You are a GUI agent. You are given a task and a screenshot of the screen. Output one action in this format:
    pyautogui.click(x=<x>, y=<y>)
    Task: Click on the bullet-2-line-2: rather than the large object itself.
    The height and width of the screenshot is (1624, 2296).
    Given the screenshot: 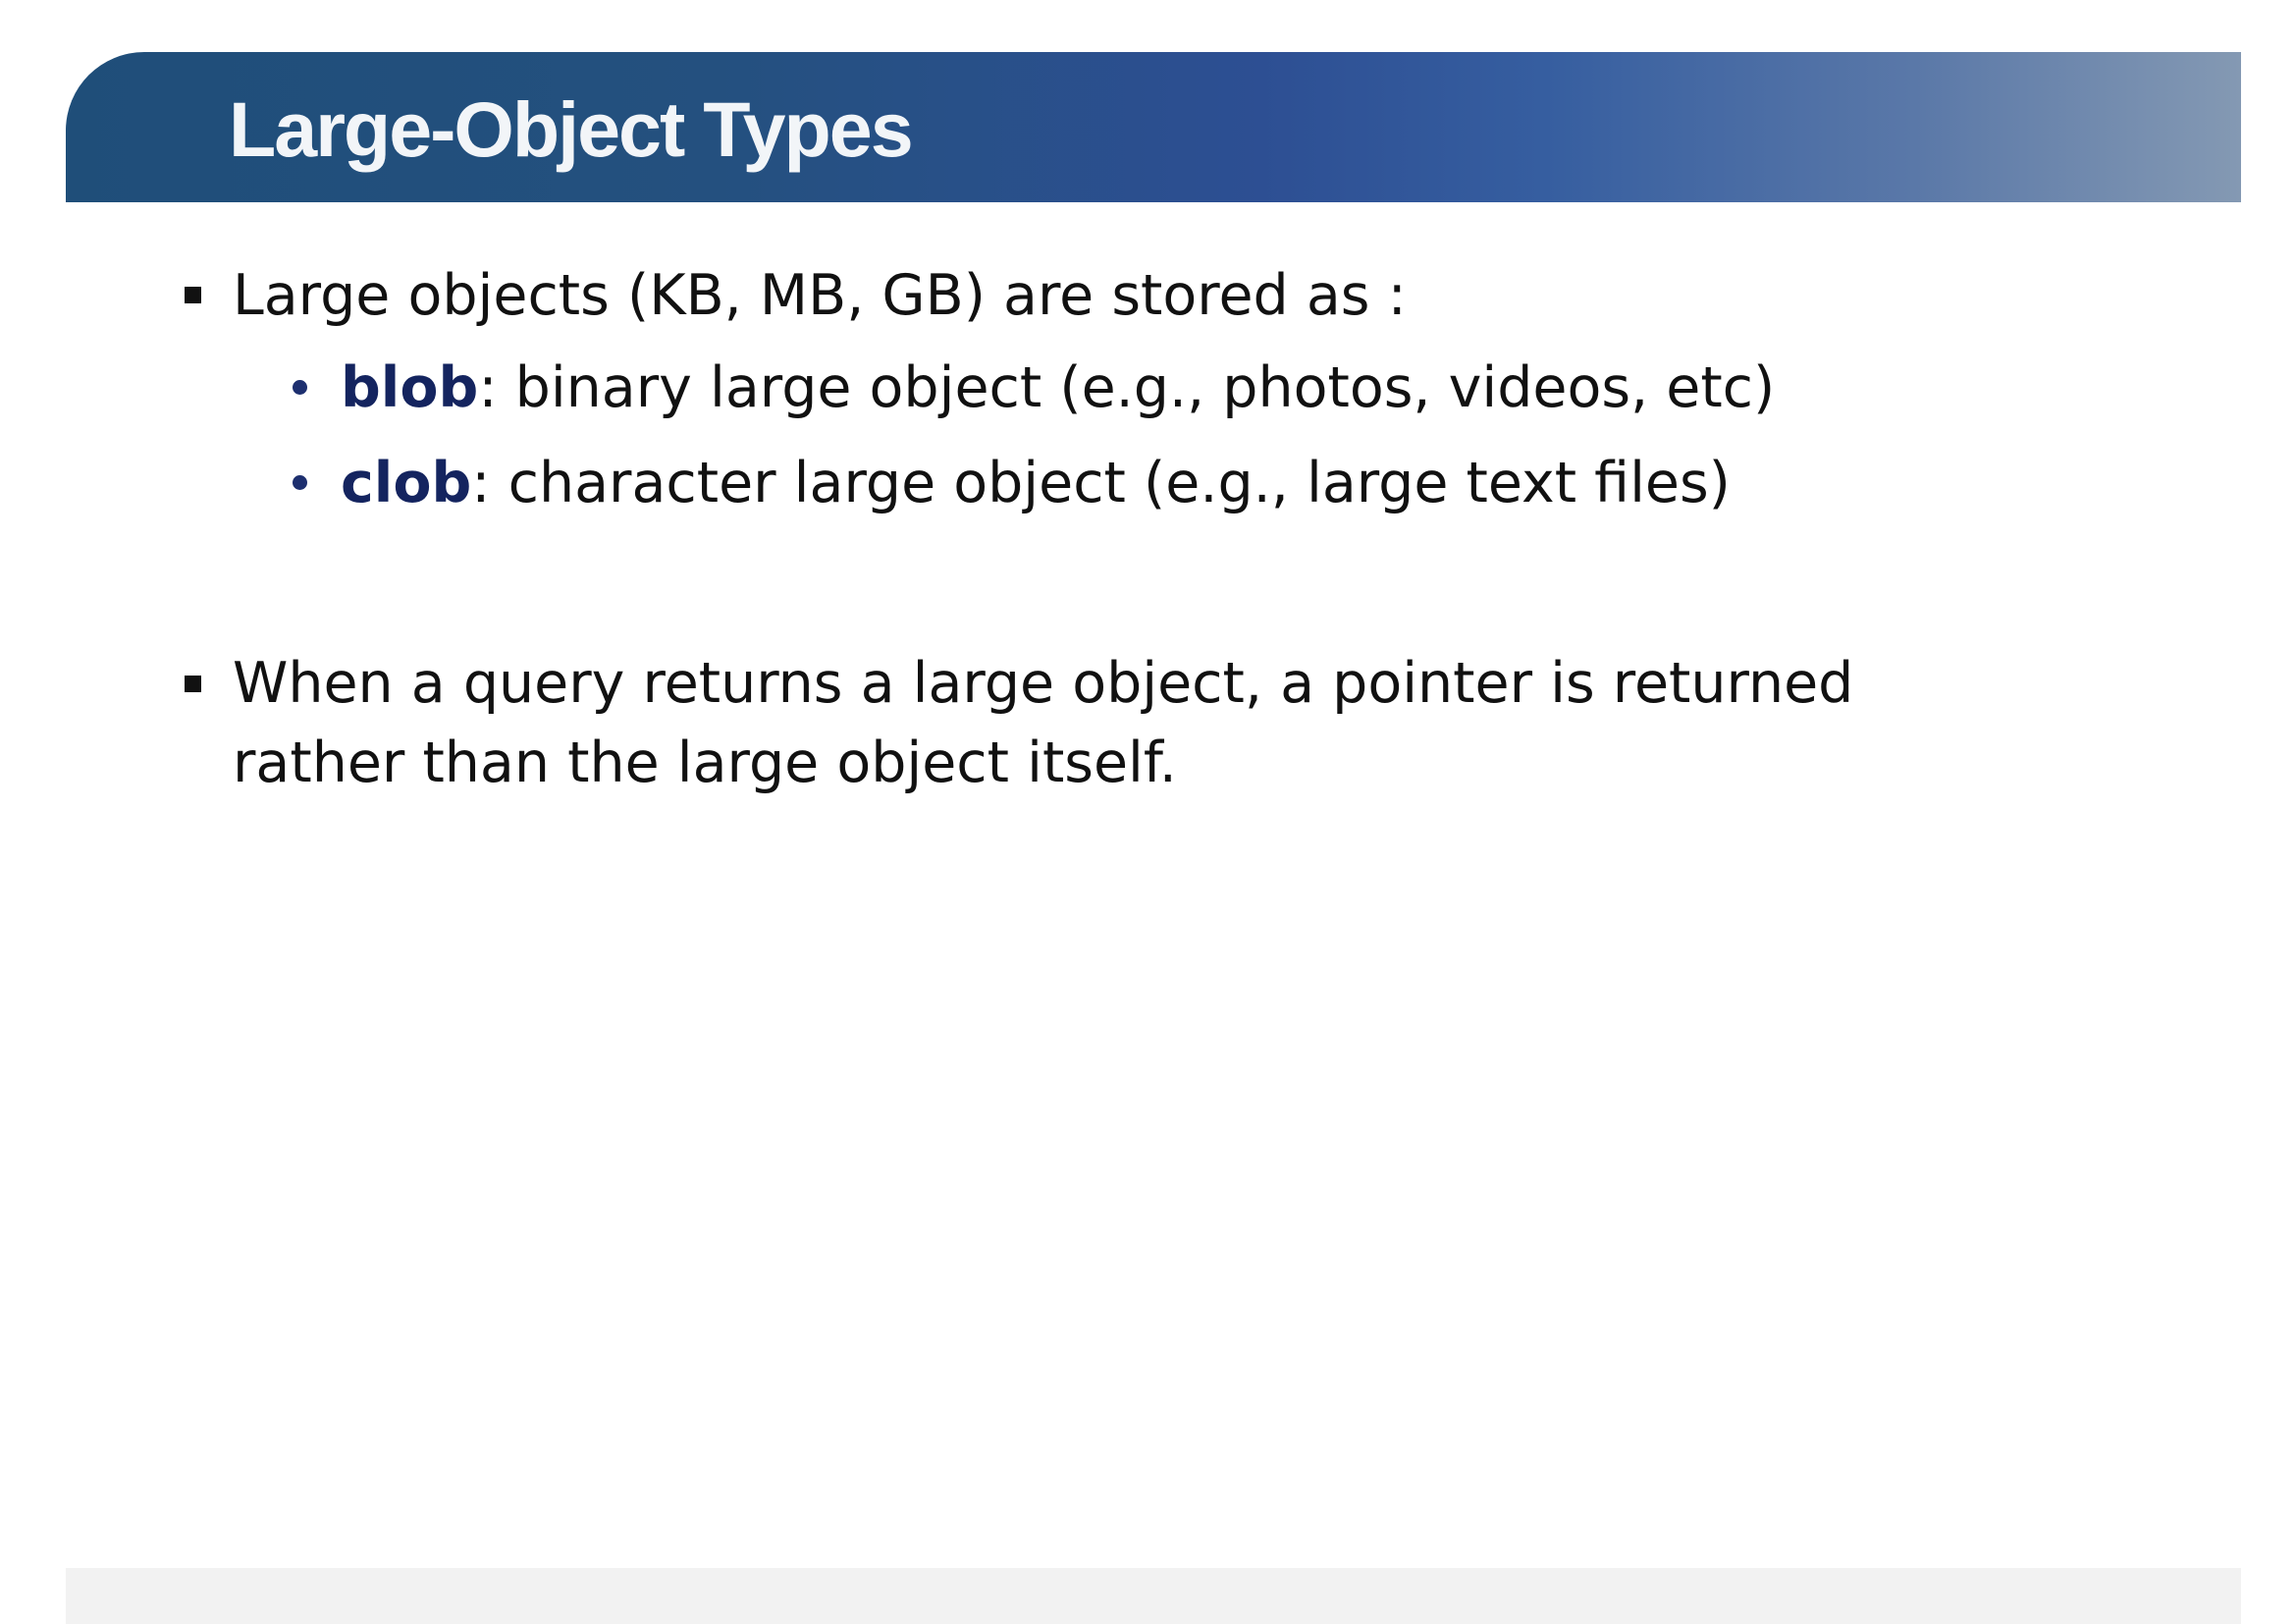 What is the action you would take?
    pyautogui.click(x=705, y=763)
    